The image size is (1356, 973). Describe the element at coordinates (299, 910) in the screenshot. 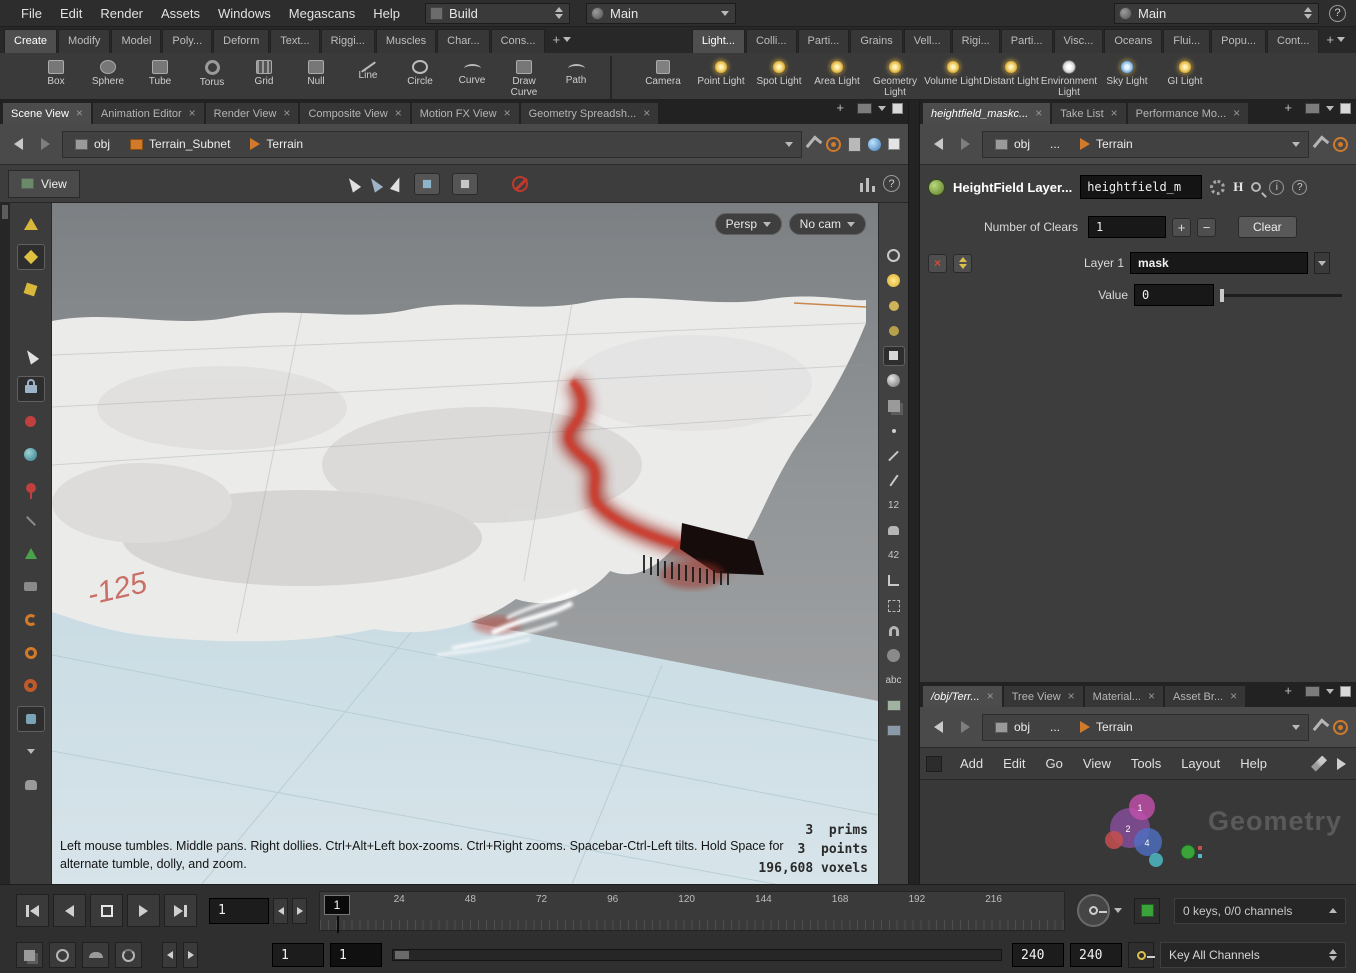

I see `next-key-button` at that location.